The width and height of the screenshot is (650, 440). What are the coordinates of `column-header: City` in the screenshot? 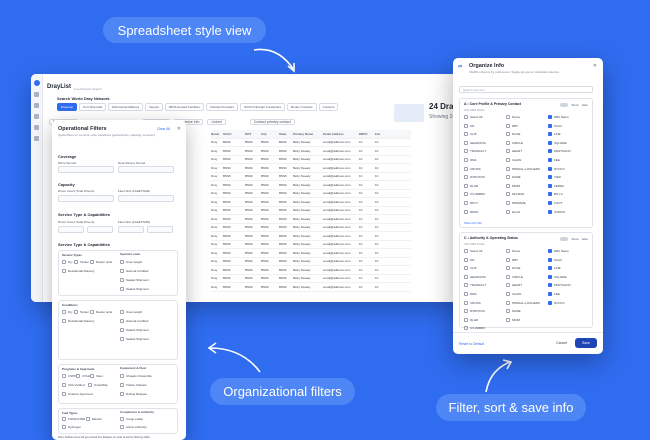 It's located at (270, 134).